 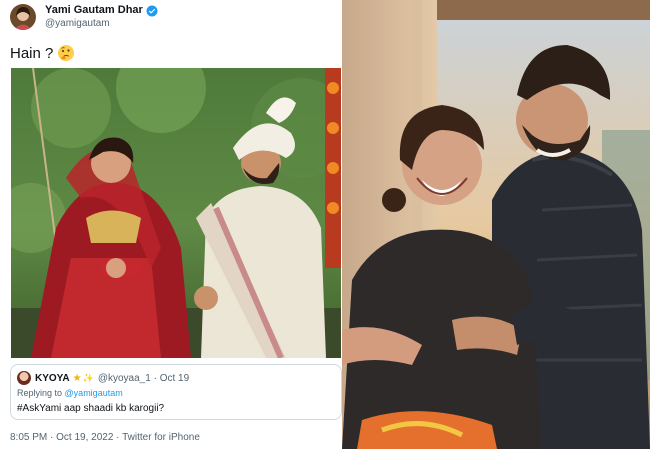 I want to click on quoted-name: KYOYA, so click(x=52, y=378).